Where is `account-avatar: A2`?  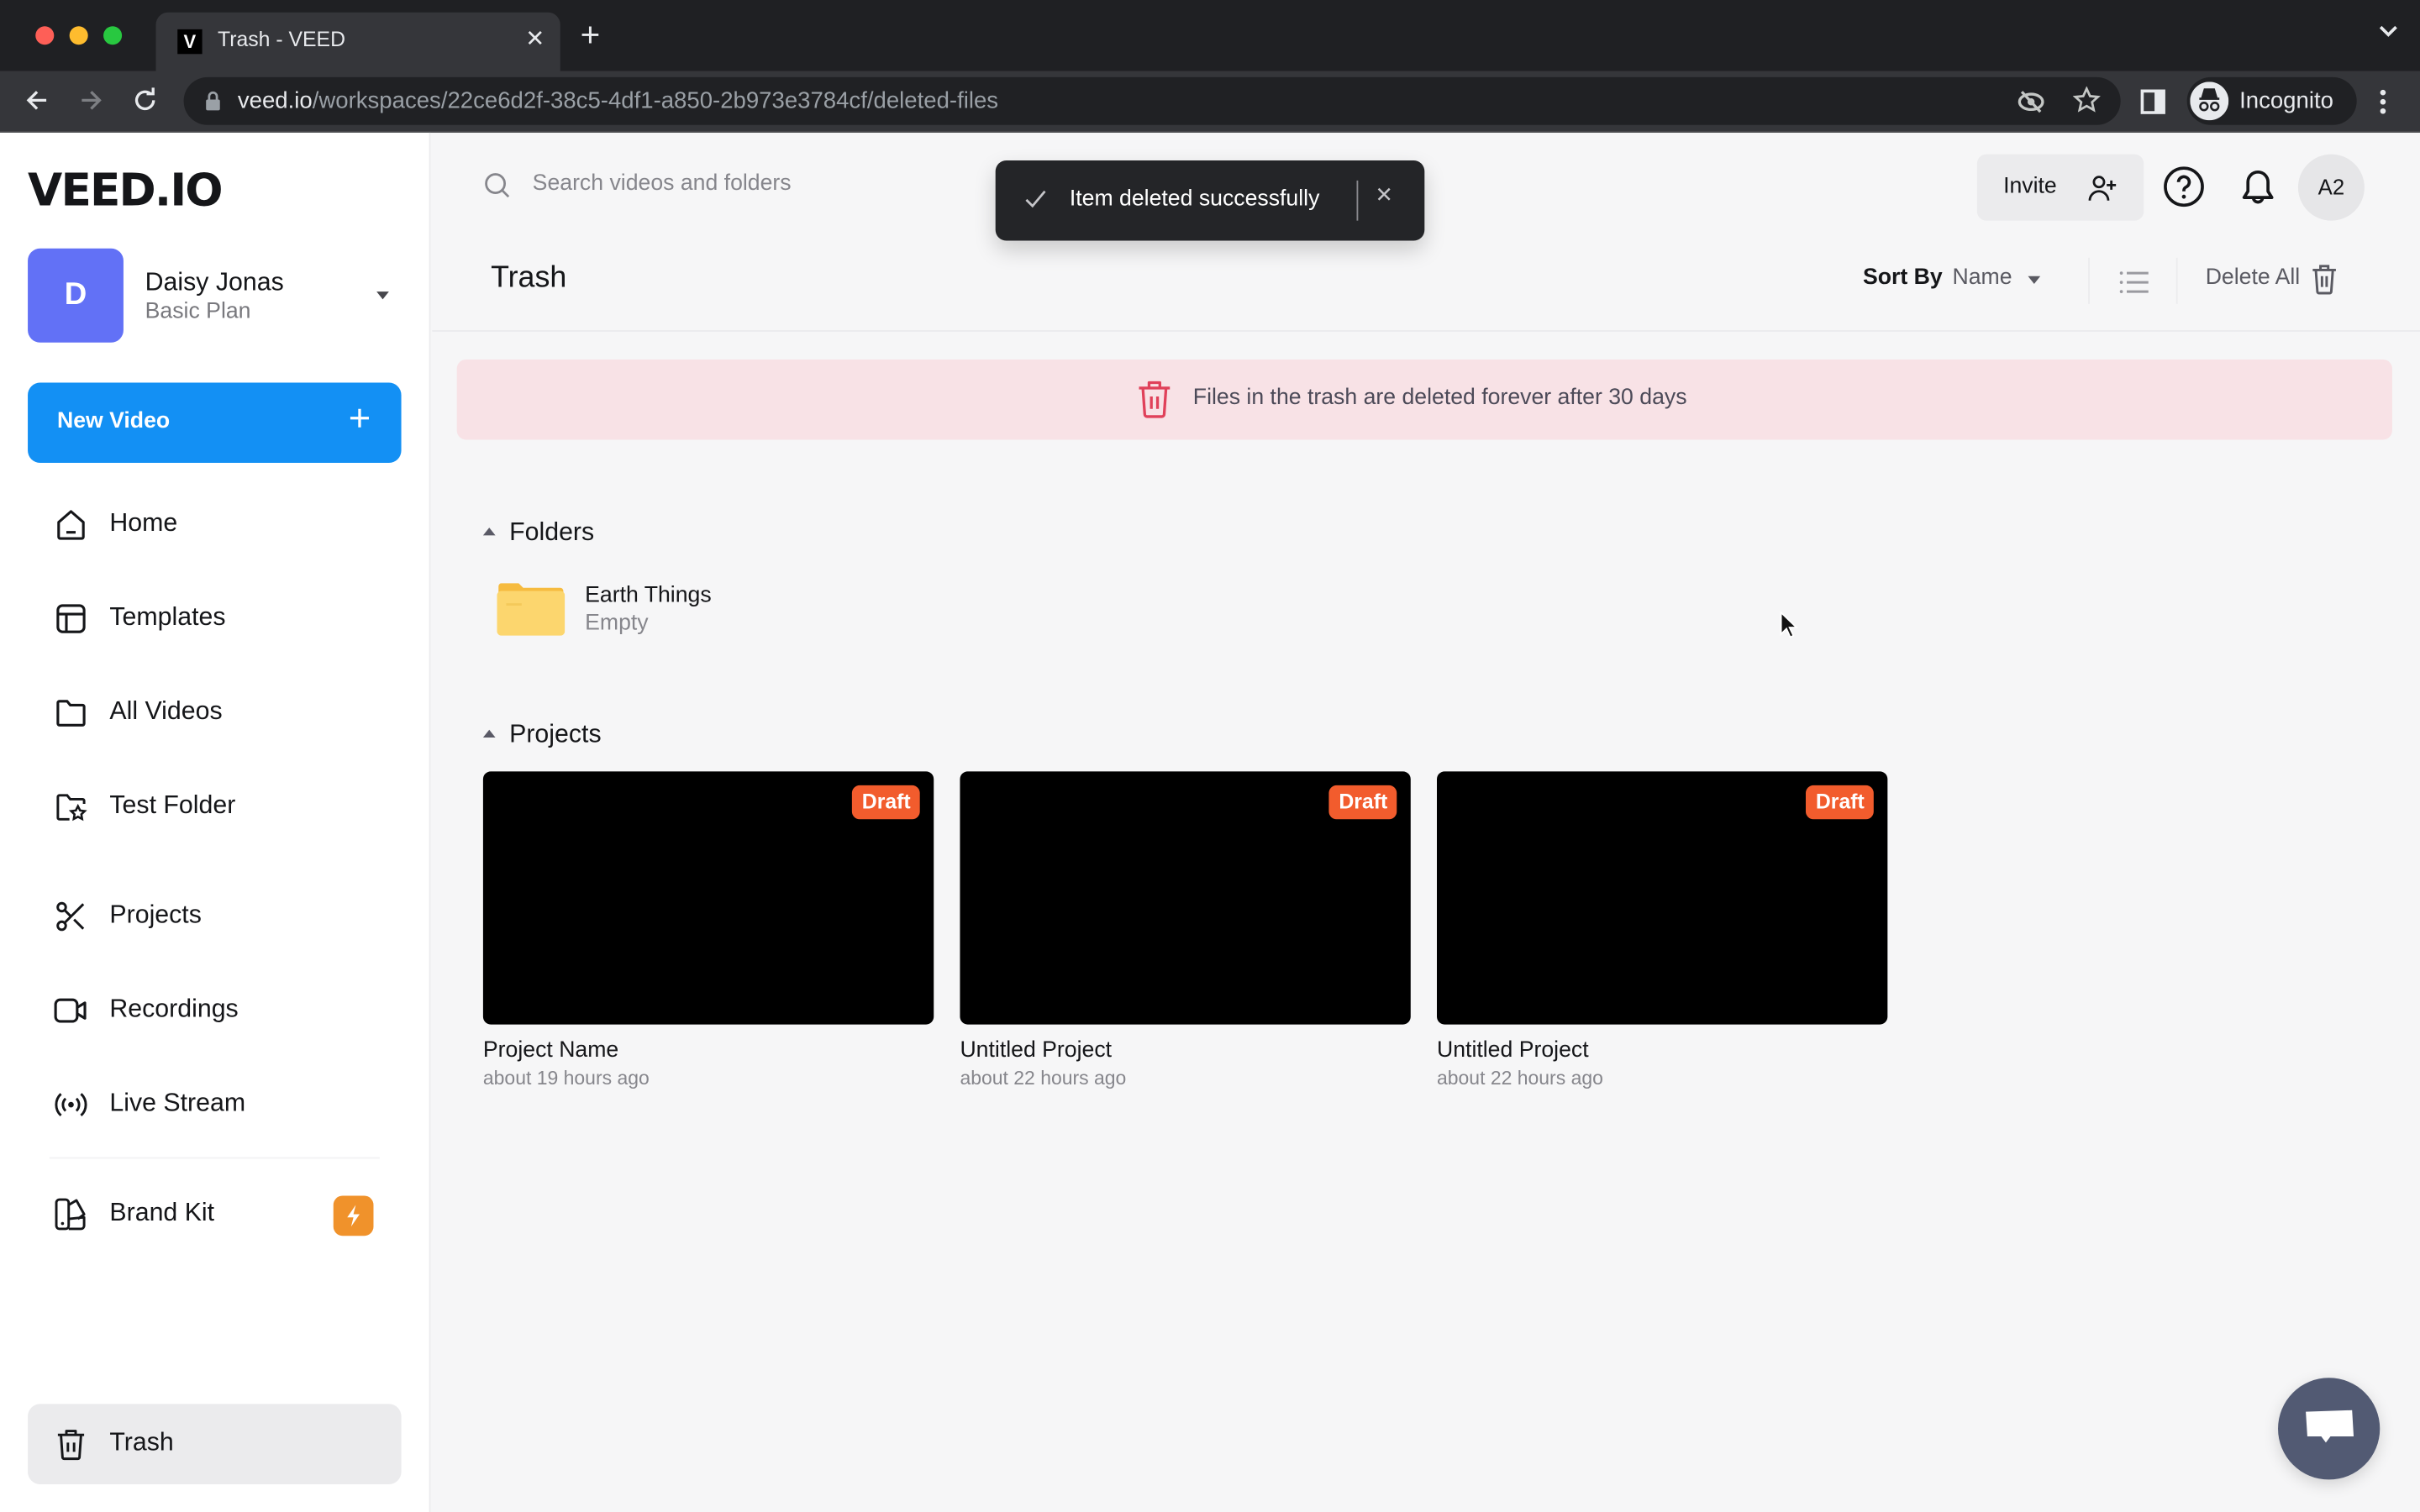
account-avatar: A2 is located at coordinates (2331, 187).